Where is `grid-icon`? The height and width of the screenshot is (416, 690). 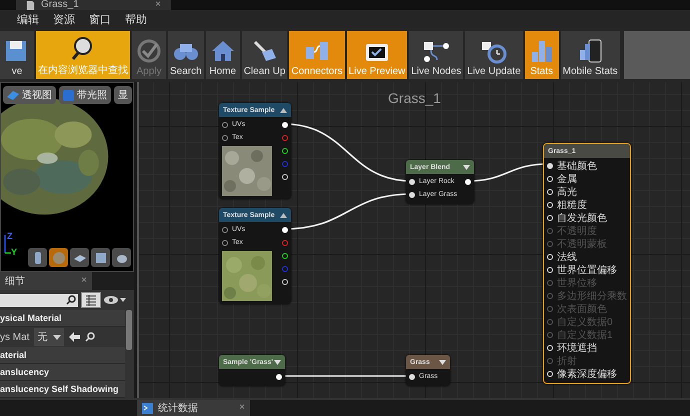
grid-icon is located at coordinates (91, 300).